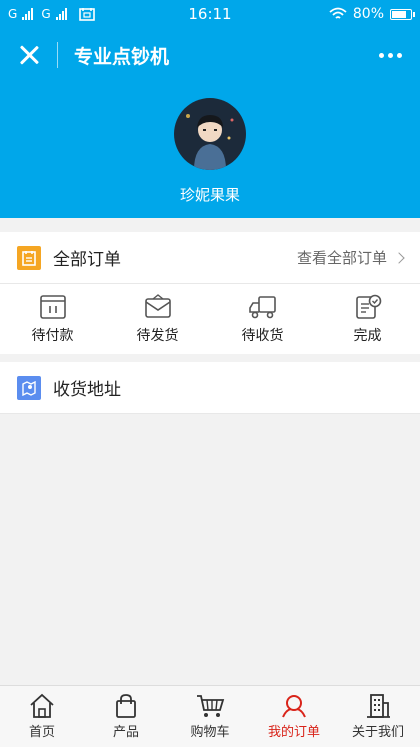  Describe the element at coordinates (125, 732) in the screenshot. I see `tab-label: 产品` at that location.